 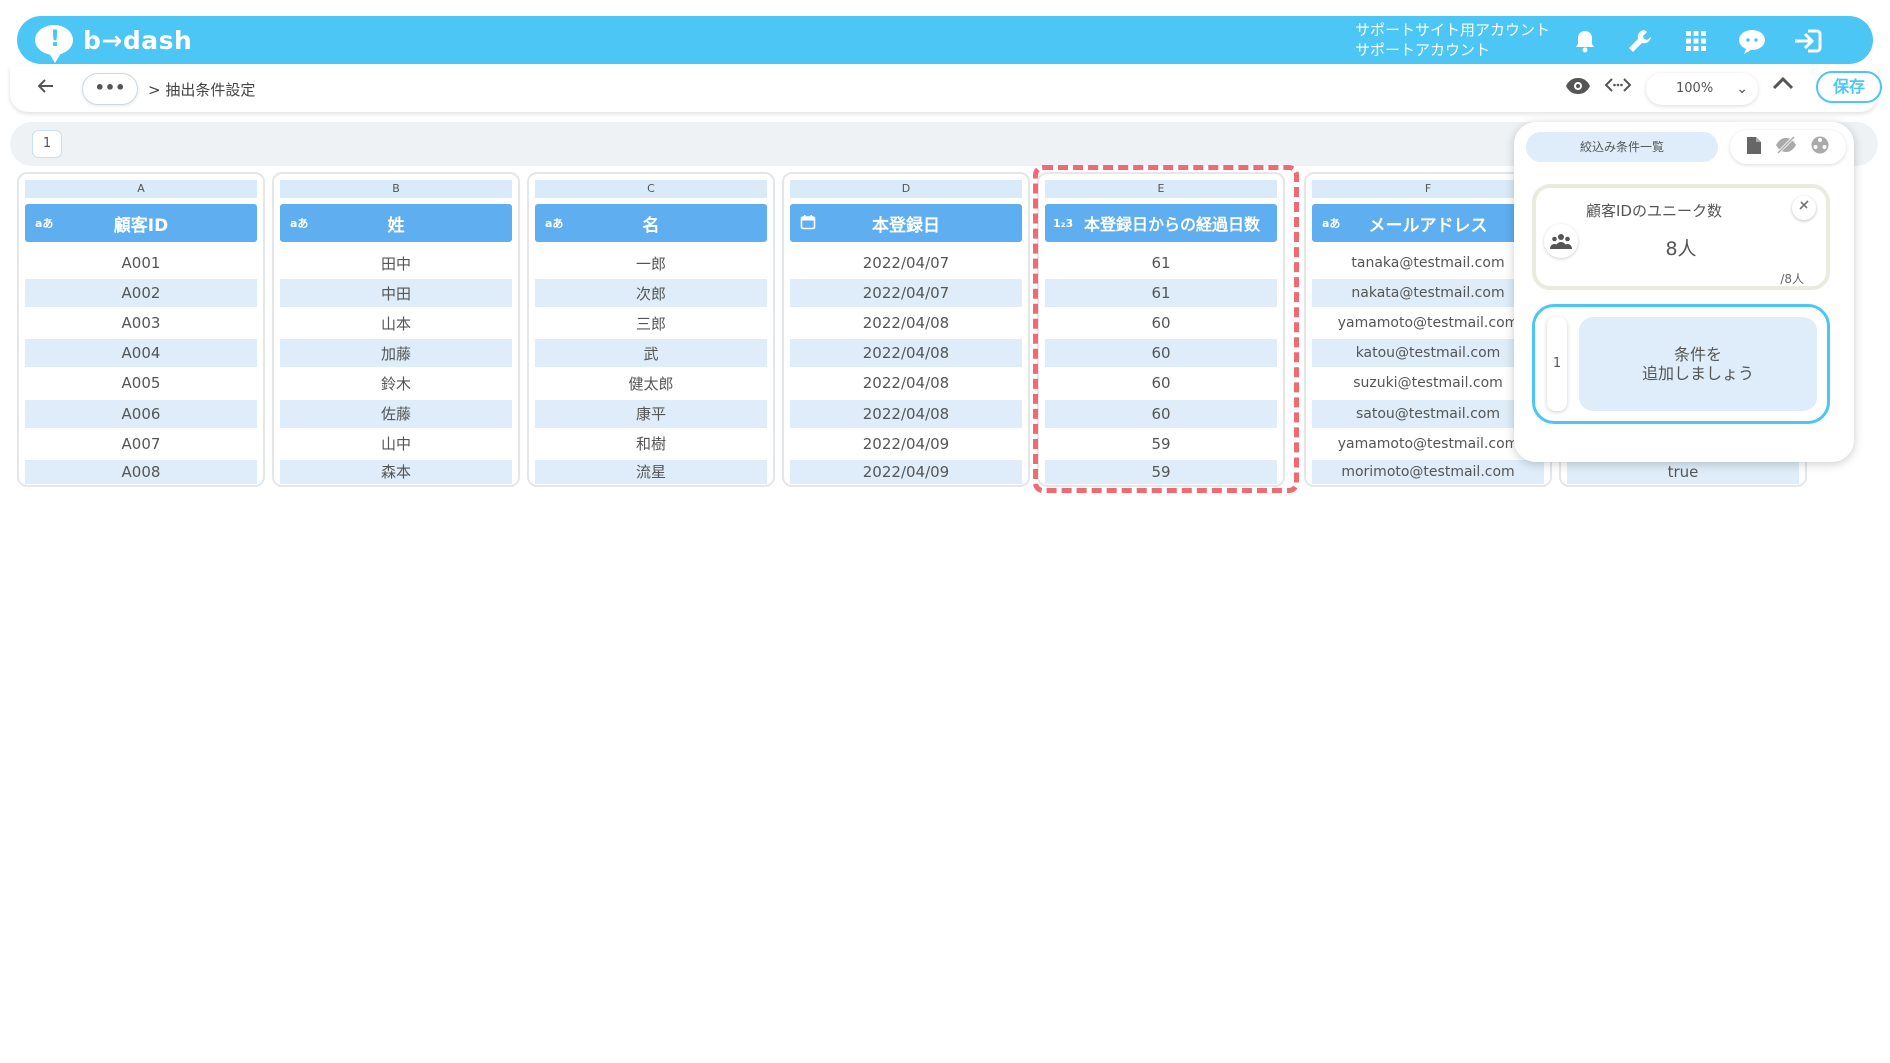 What do you see at coordinates (396, 329) in the screenshot?
I see `column-b: B aあ 姓 田中 中田 山本 加藤 鈴木 佐藤 山中 森本` at bounding box center [396, 329].